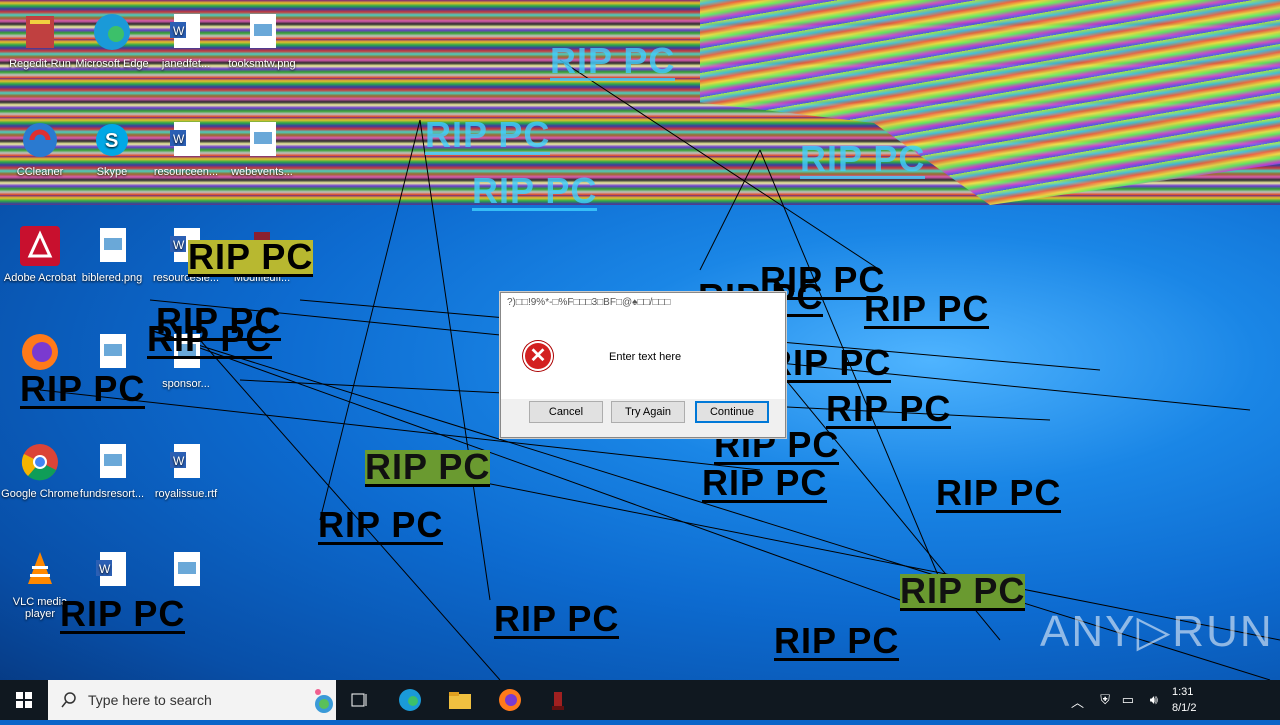 The width and height of the screenshot is (1280, 725). What do you see at coordinates (40, 64) in the screenshot?
I see `desktop-icon-label: Regedit-Run` at bounding box center [40, 64].